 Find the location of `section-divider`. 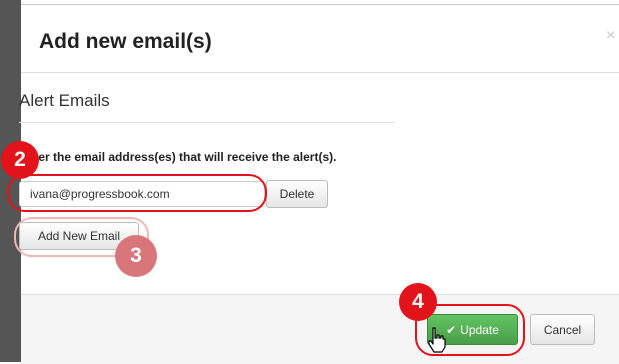

section-divider is located at coordinates (206, 122).